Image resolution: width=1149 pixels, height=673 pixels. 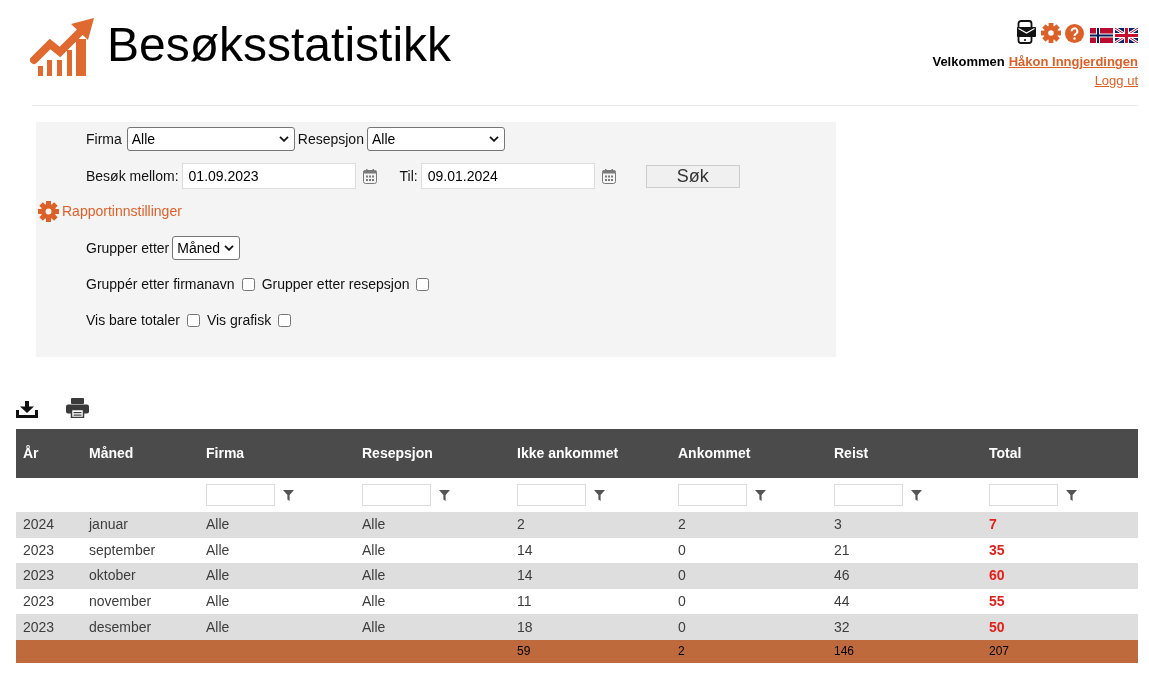 I want to click on column-header: Resepsjon, so click(x=397, y=453).